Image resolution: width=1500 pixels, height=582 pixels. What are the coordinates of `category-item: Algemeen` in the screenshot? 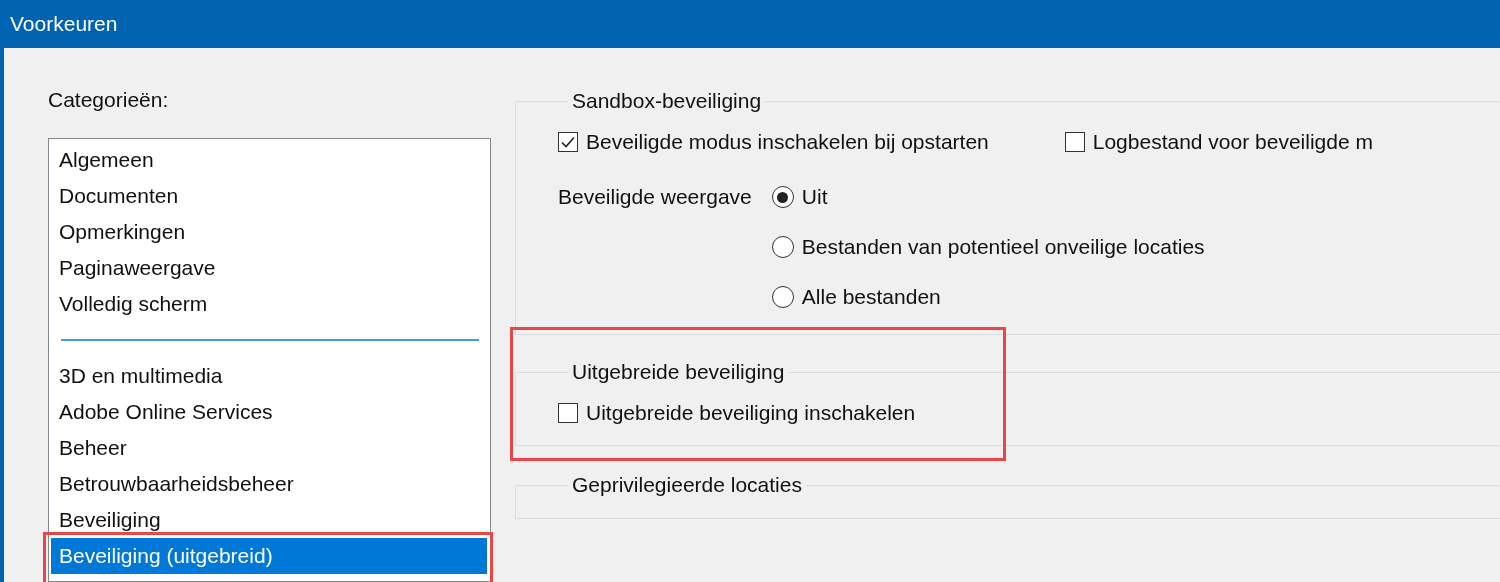 It's located at (269, 160).